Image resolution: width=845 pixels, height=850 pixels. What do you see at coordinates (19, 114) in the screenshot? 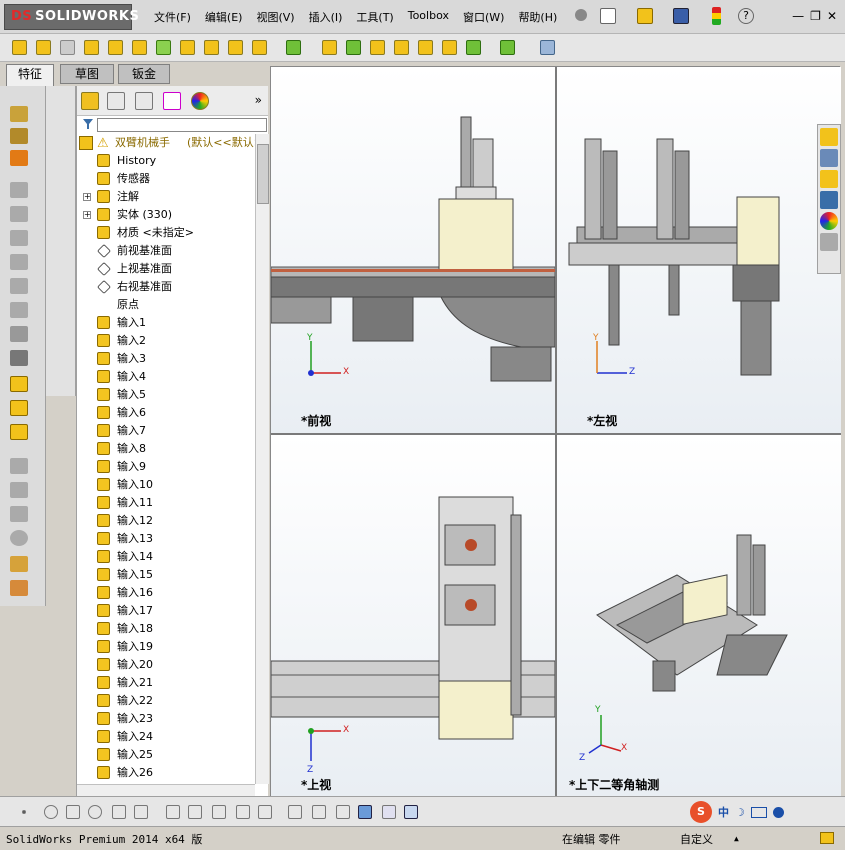
I see `wizard-icon` at bounding box center [19, 114].